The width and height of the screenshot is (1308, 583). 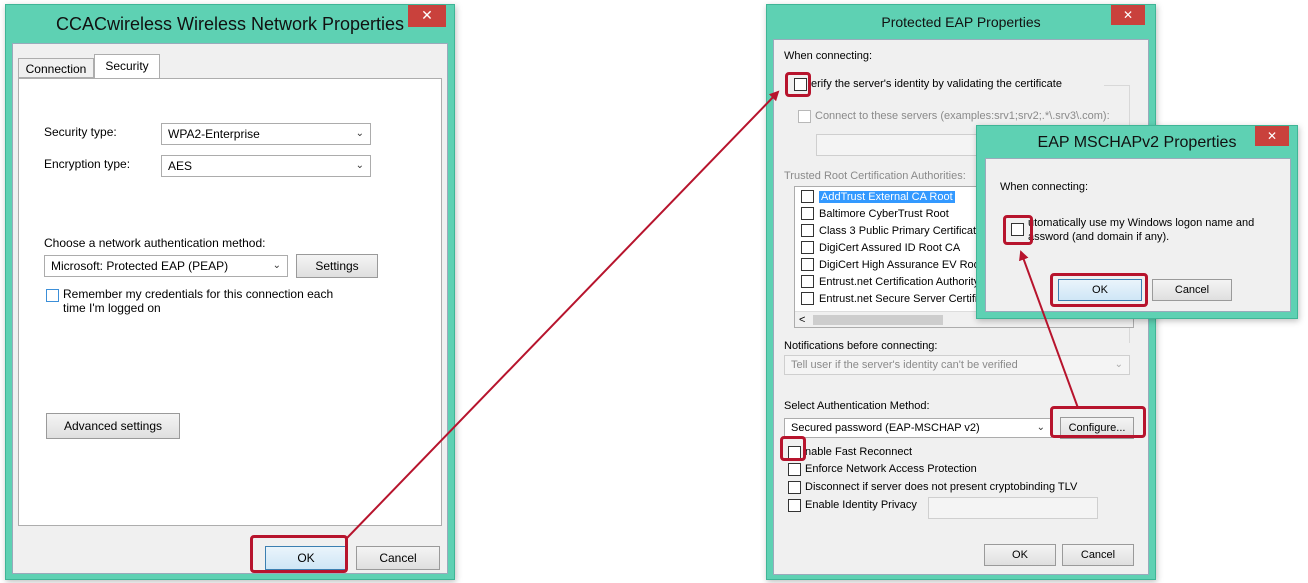 What do you see at coordinates (113, 426) in the screenshot?
I see `advanced-settings-button: Advanced settings` at bounding box center [113, 426].